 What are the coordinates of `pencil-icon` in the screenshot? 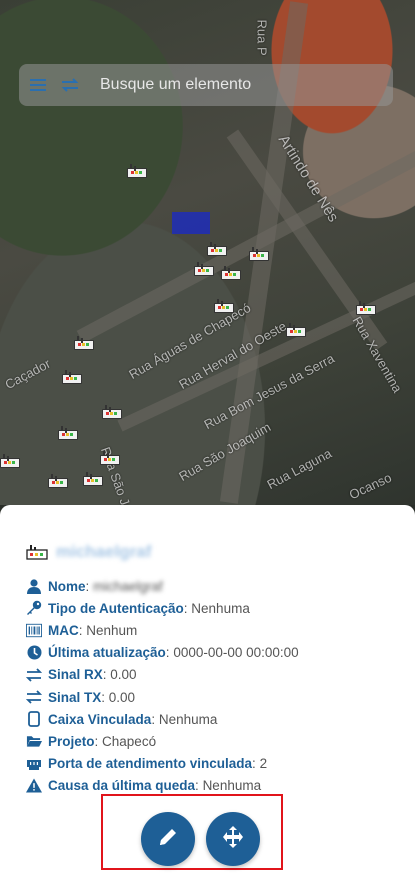 It's located at (168, 839).